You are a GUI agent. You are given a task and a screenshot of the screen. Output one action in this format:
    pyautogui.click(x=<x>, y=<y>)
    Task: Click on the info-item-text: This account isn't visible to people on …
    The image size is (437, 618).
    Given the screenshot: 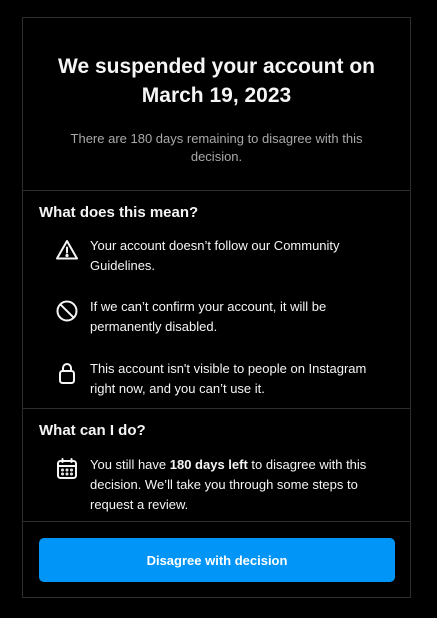 What is the action you would take?
    pyautogui.click(x=228, y=378)
    